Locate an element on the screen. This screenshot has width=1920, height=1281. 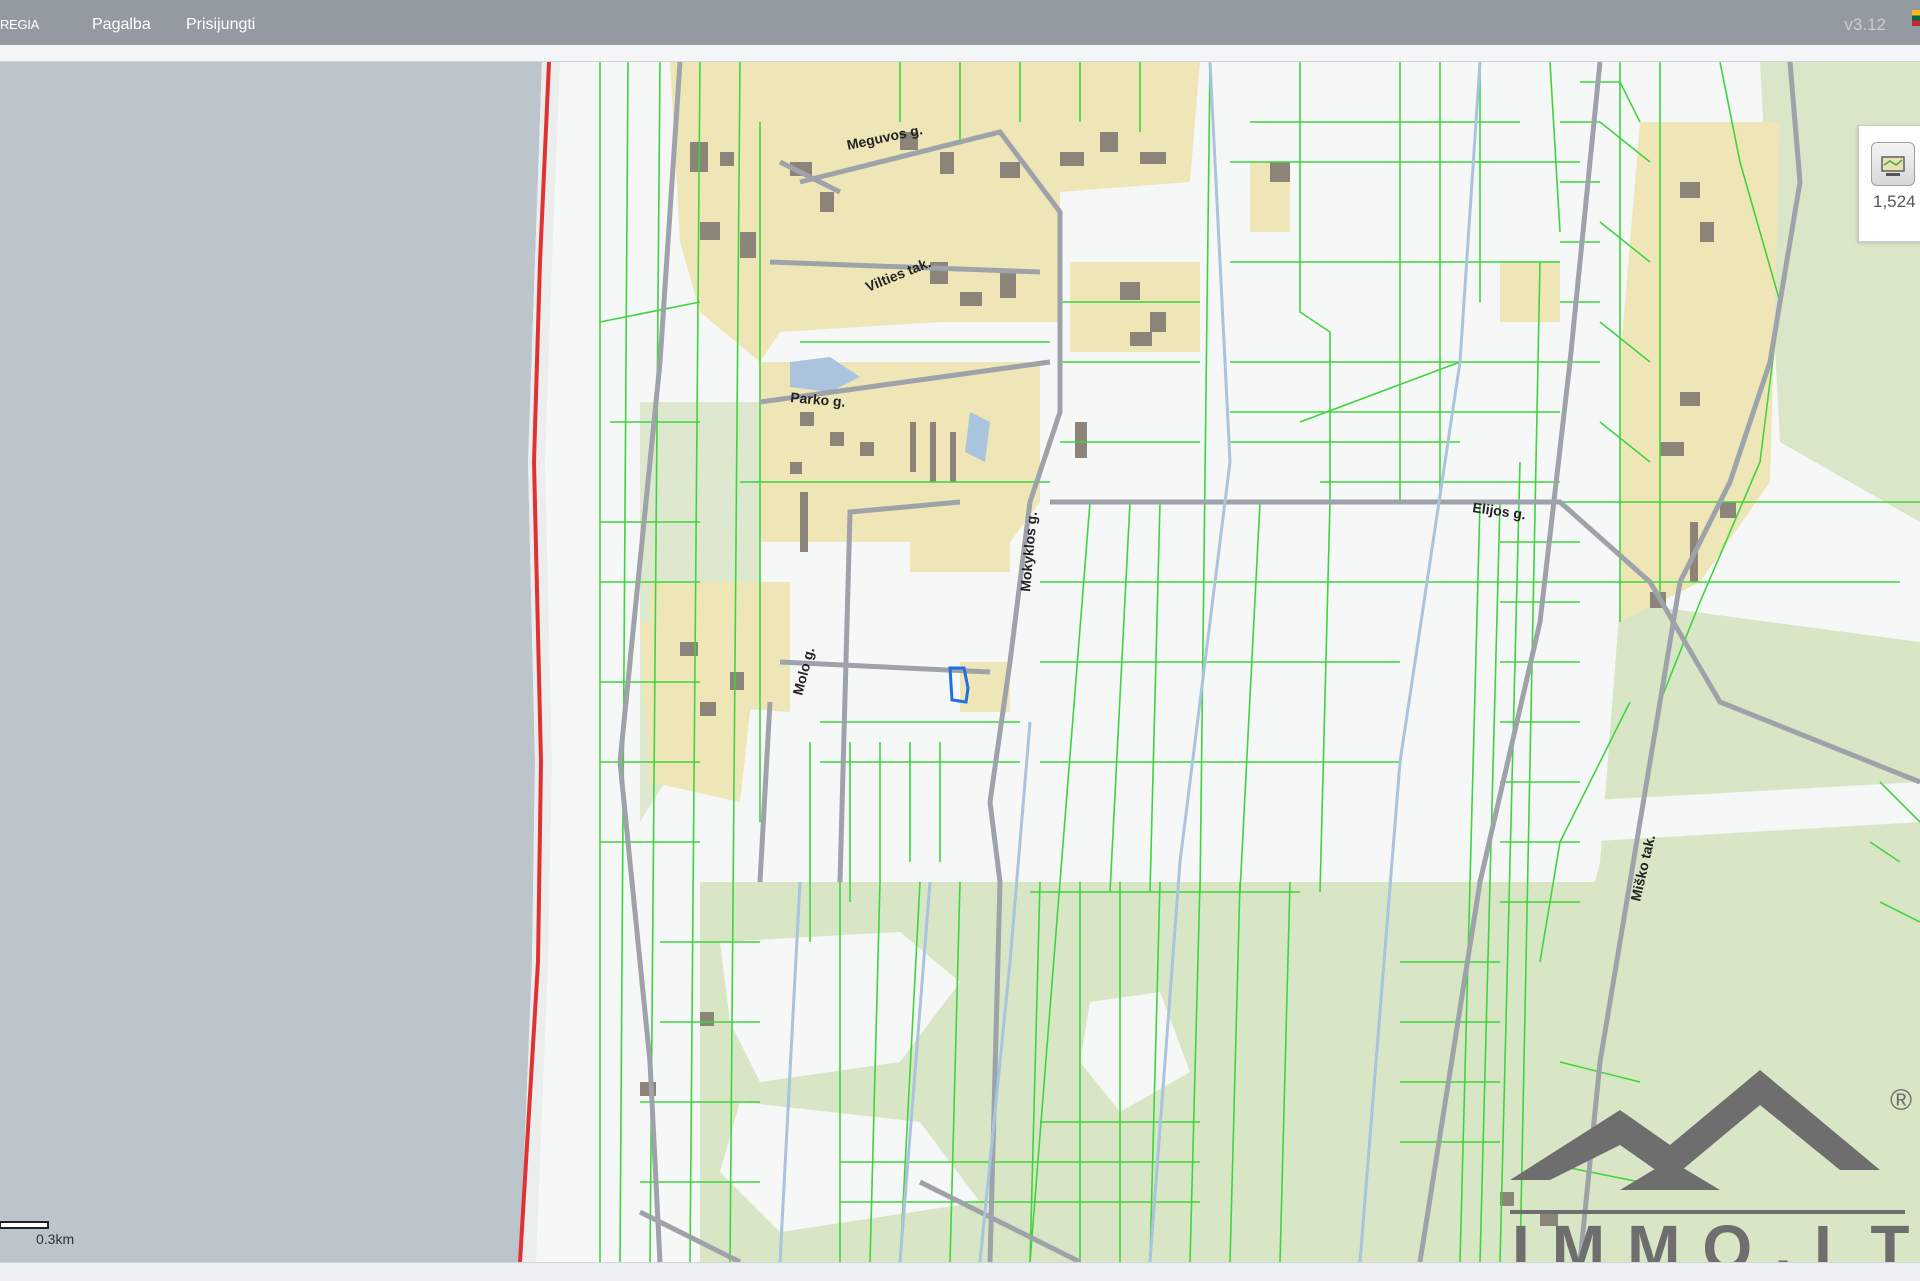
menu-help: Pagalba is located at coordinates (121, 25).